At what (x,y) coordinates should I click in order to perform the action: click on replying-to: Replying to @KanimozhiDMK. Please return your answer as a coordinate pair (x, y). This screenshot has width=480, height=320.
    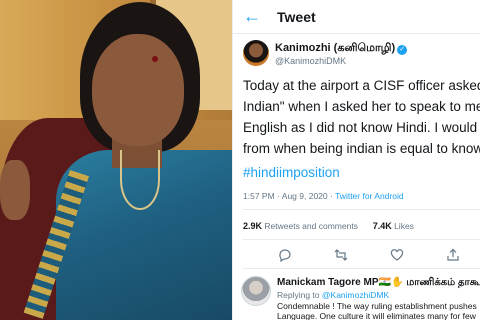
    Looking at the image, I should click on (333, 295).